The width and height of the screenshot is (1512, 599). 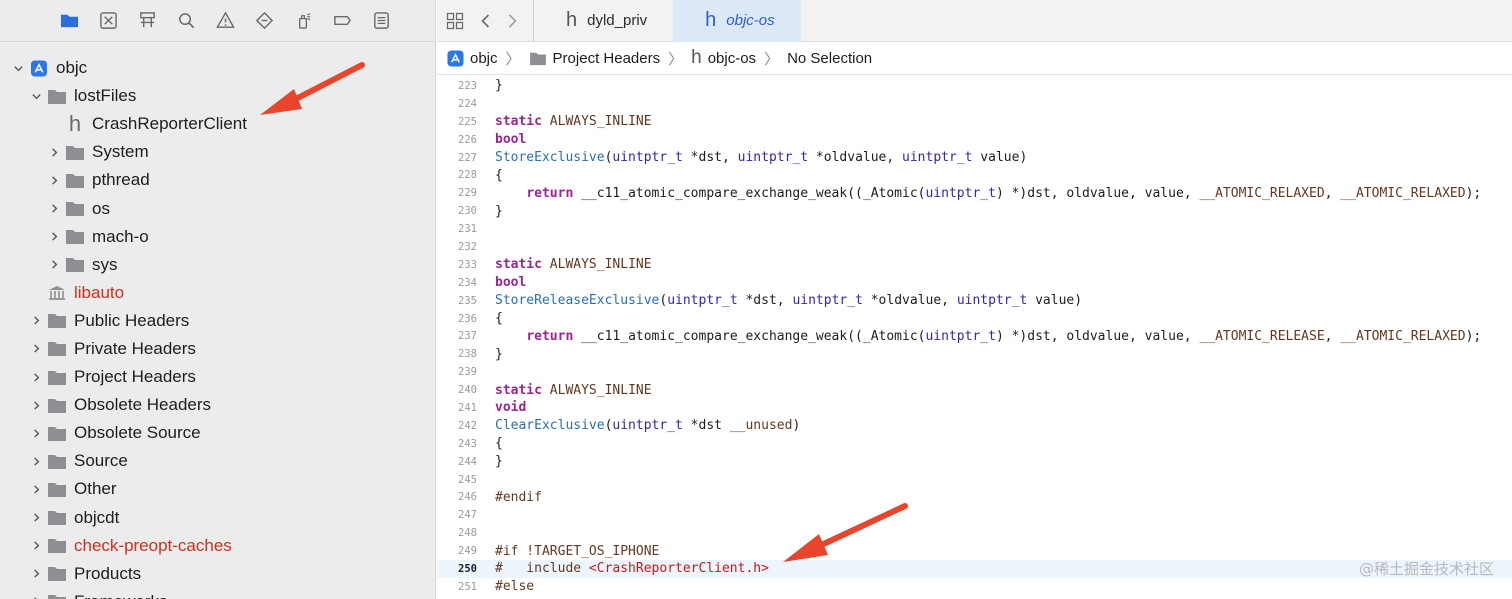 I want to click on back-button, so click(x=486, y=21).